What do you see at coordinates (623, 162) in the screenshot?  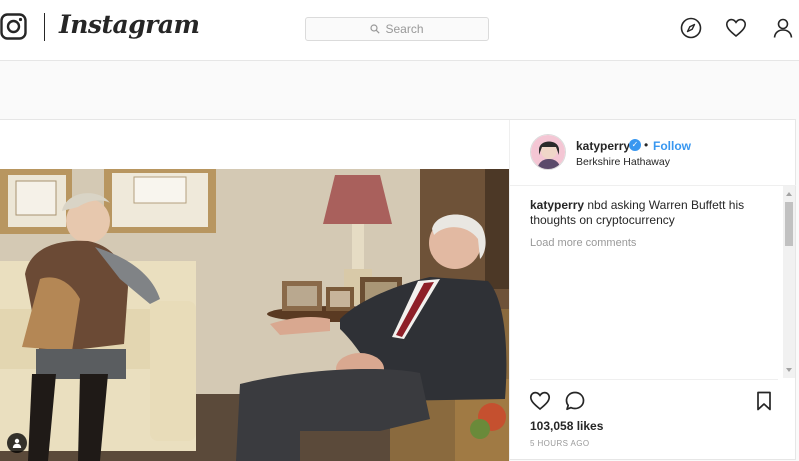 I see `post-location: Berkshire Hathaway` at bounding box center [623, 162].